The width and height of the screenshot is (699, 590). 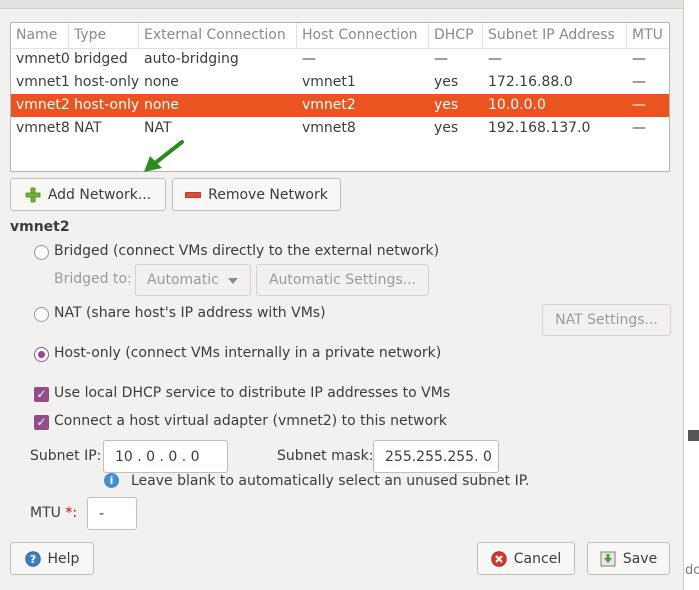 What do you see at coordinates (112, 513) in the screenshot?
I see `mtu-input: -` at bounding box center [112, 513].